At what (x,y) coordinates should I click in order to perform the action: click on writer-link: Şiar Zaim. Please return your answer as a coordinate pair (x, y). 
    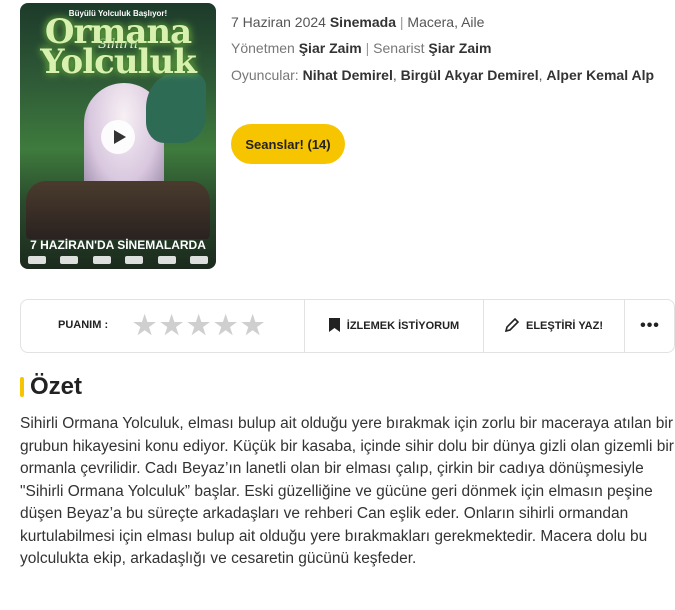
    Looking at the image, I should click on (459, 48).